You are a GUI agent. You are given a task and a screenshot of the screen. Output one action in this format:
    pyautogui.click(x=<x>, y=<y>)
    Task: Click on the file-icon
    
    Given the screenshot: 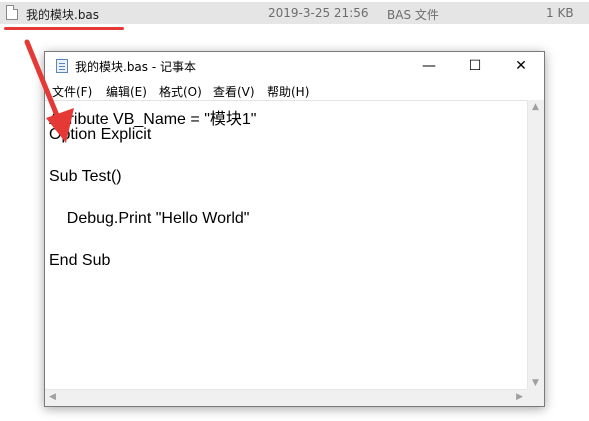 What is the action you would take?
    pyautogui.click(x=12, y=12)
    